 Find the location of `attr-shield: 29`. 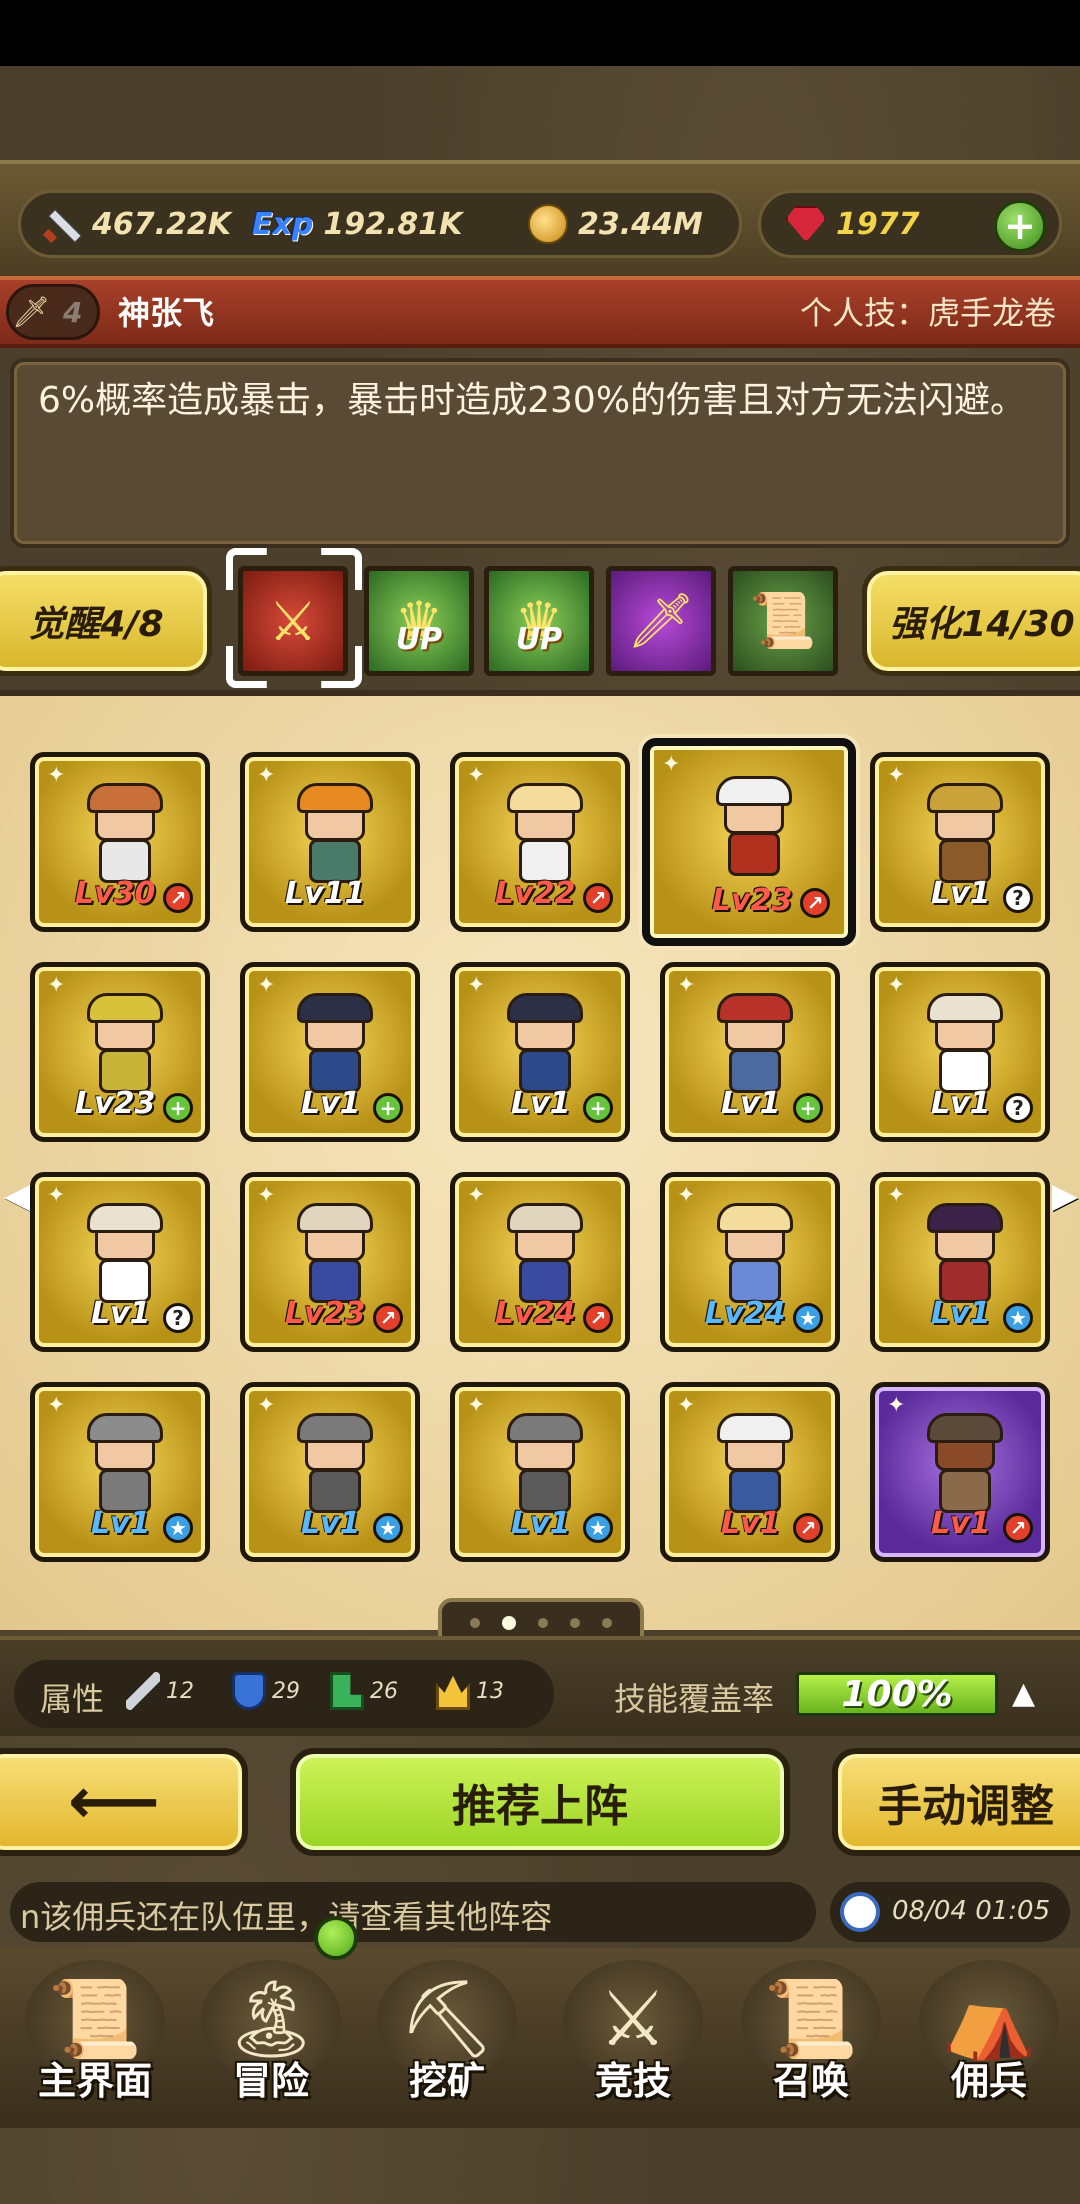

attr-shield: 29 is located at coordinates (266, 1691).